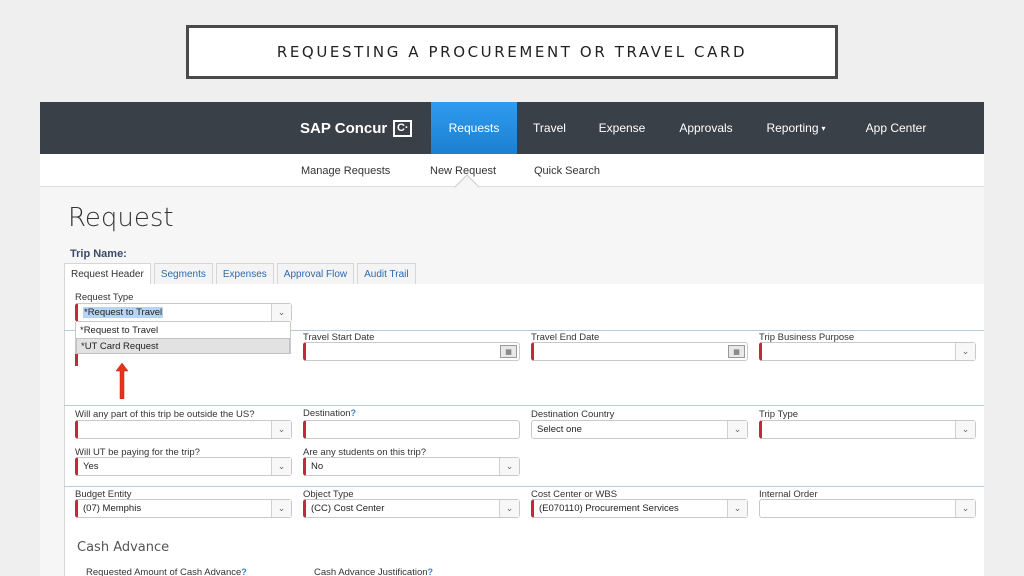 The height and width of the screenshot is (576, 1024). I want to click on nav-label: Expense, so click(622, 128).